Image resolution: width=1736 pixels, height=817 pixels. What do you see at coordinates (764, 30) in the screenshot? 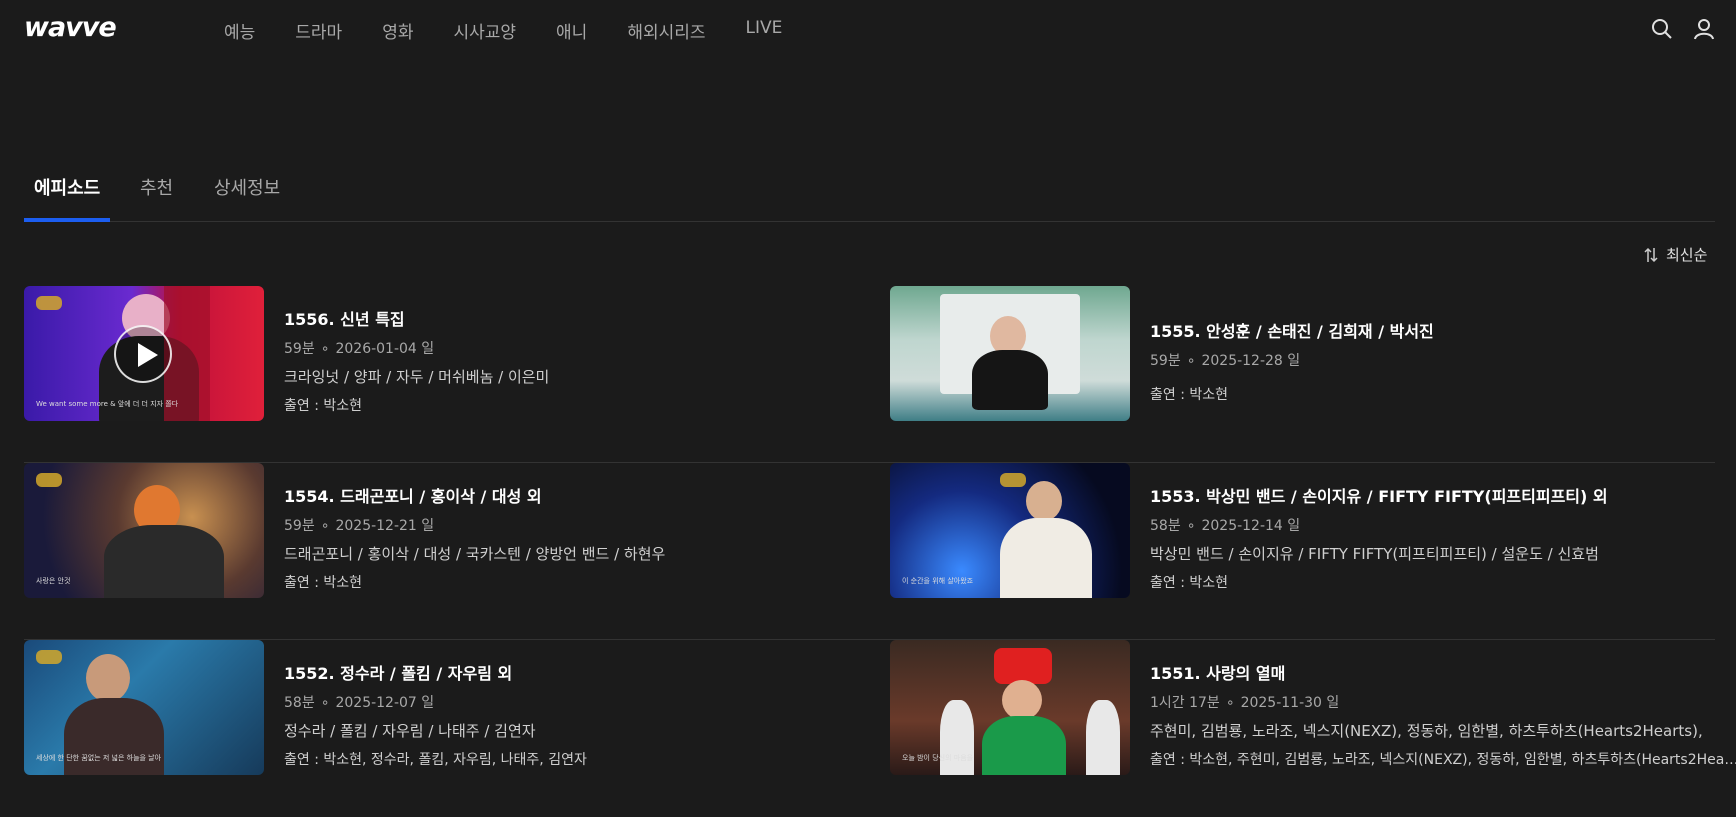
I see `nav-item-live: LIVE` at bounding box center [764, 30].